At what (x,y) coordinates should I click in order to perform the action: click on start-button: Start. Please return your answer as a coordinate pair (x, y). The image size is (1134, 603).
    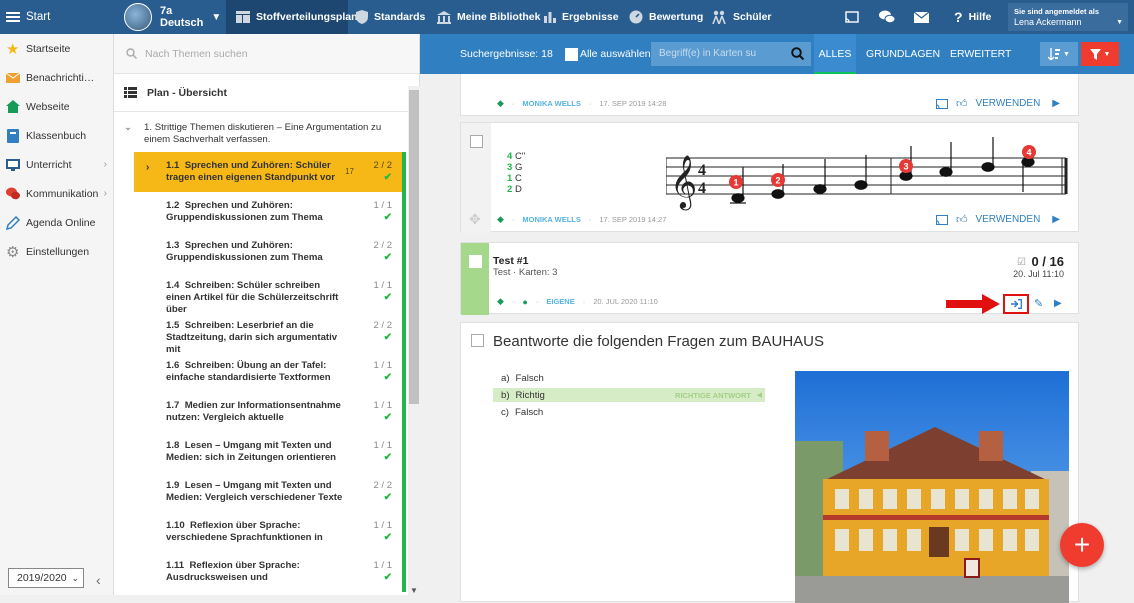
    Looking at the image, I should click on (28, 17).